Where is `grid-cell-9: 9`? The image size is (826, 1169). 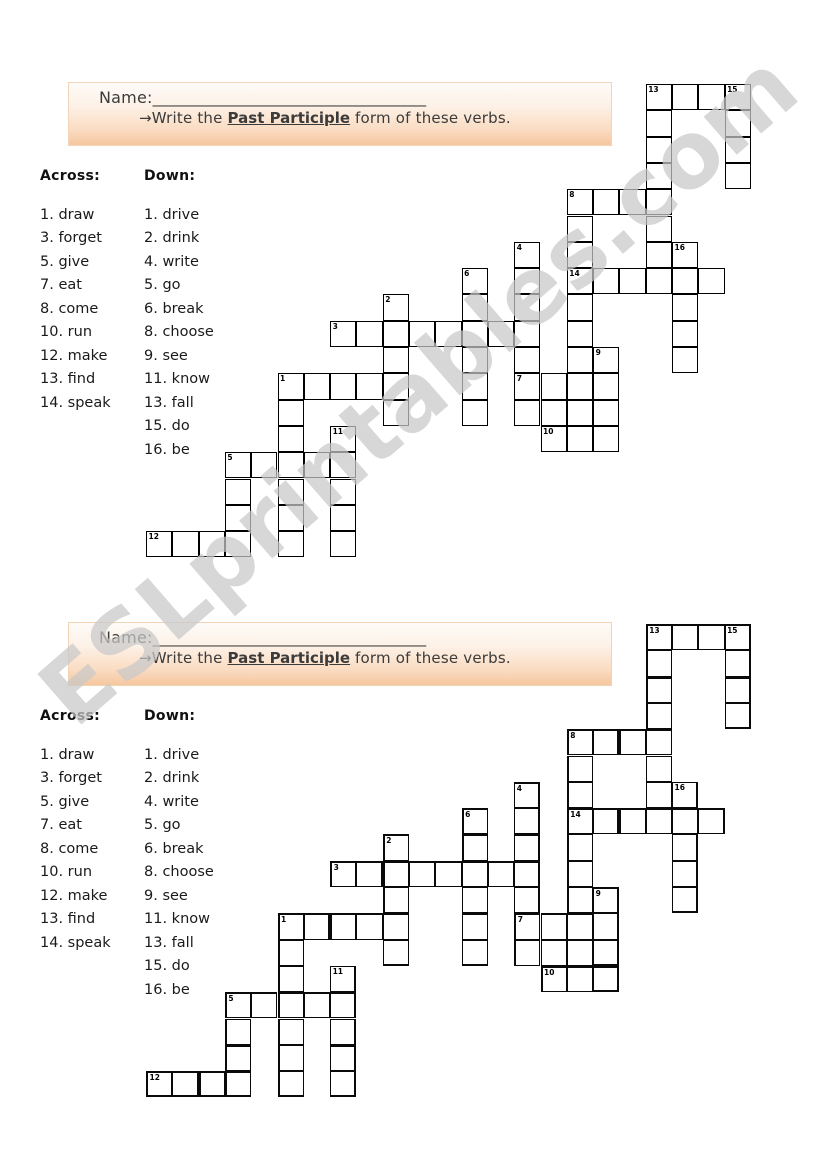
grid-cell-9: 9 is located at coordinates (606, 360).